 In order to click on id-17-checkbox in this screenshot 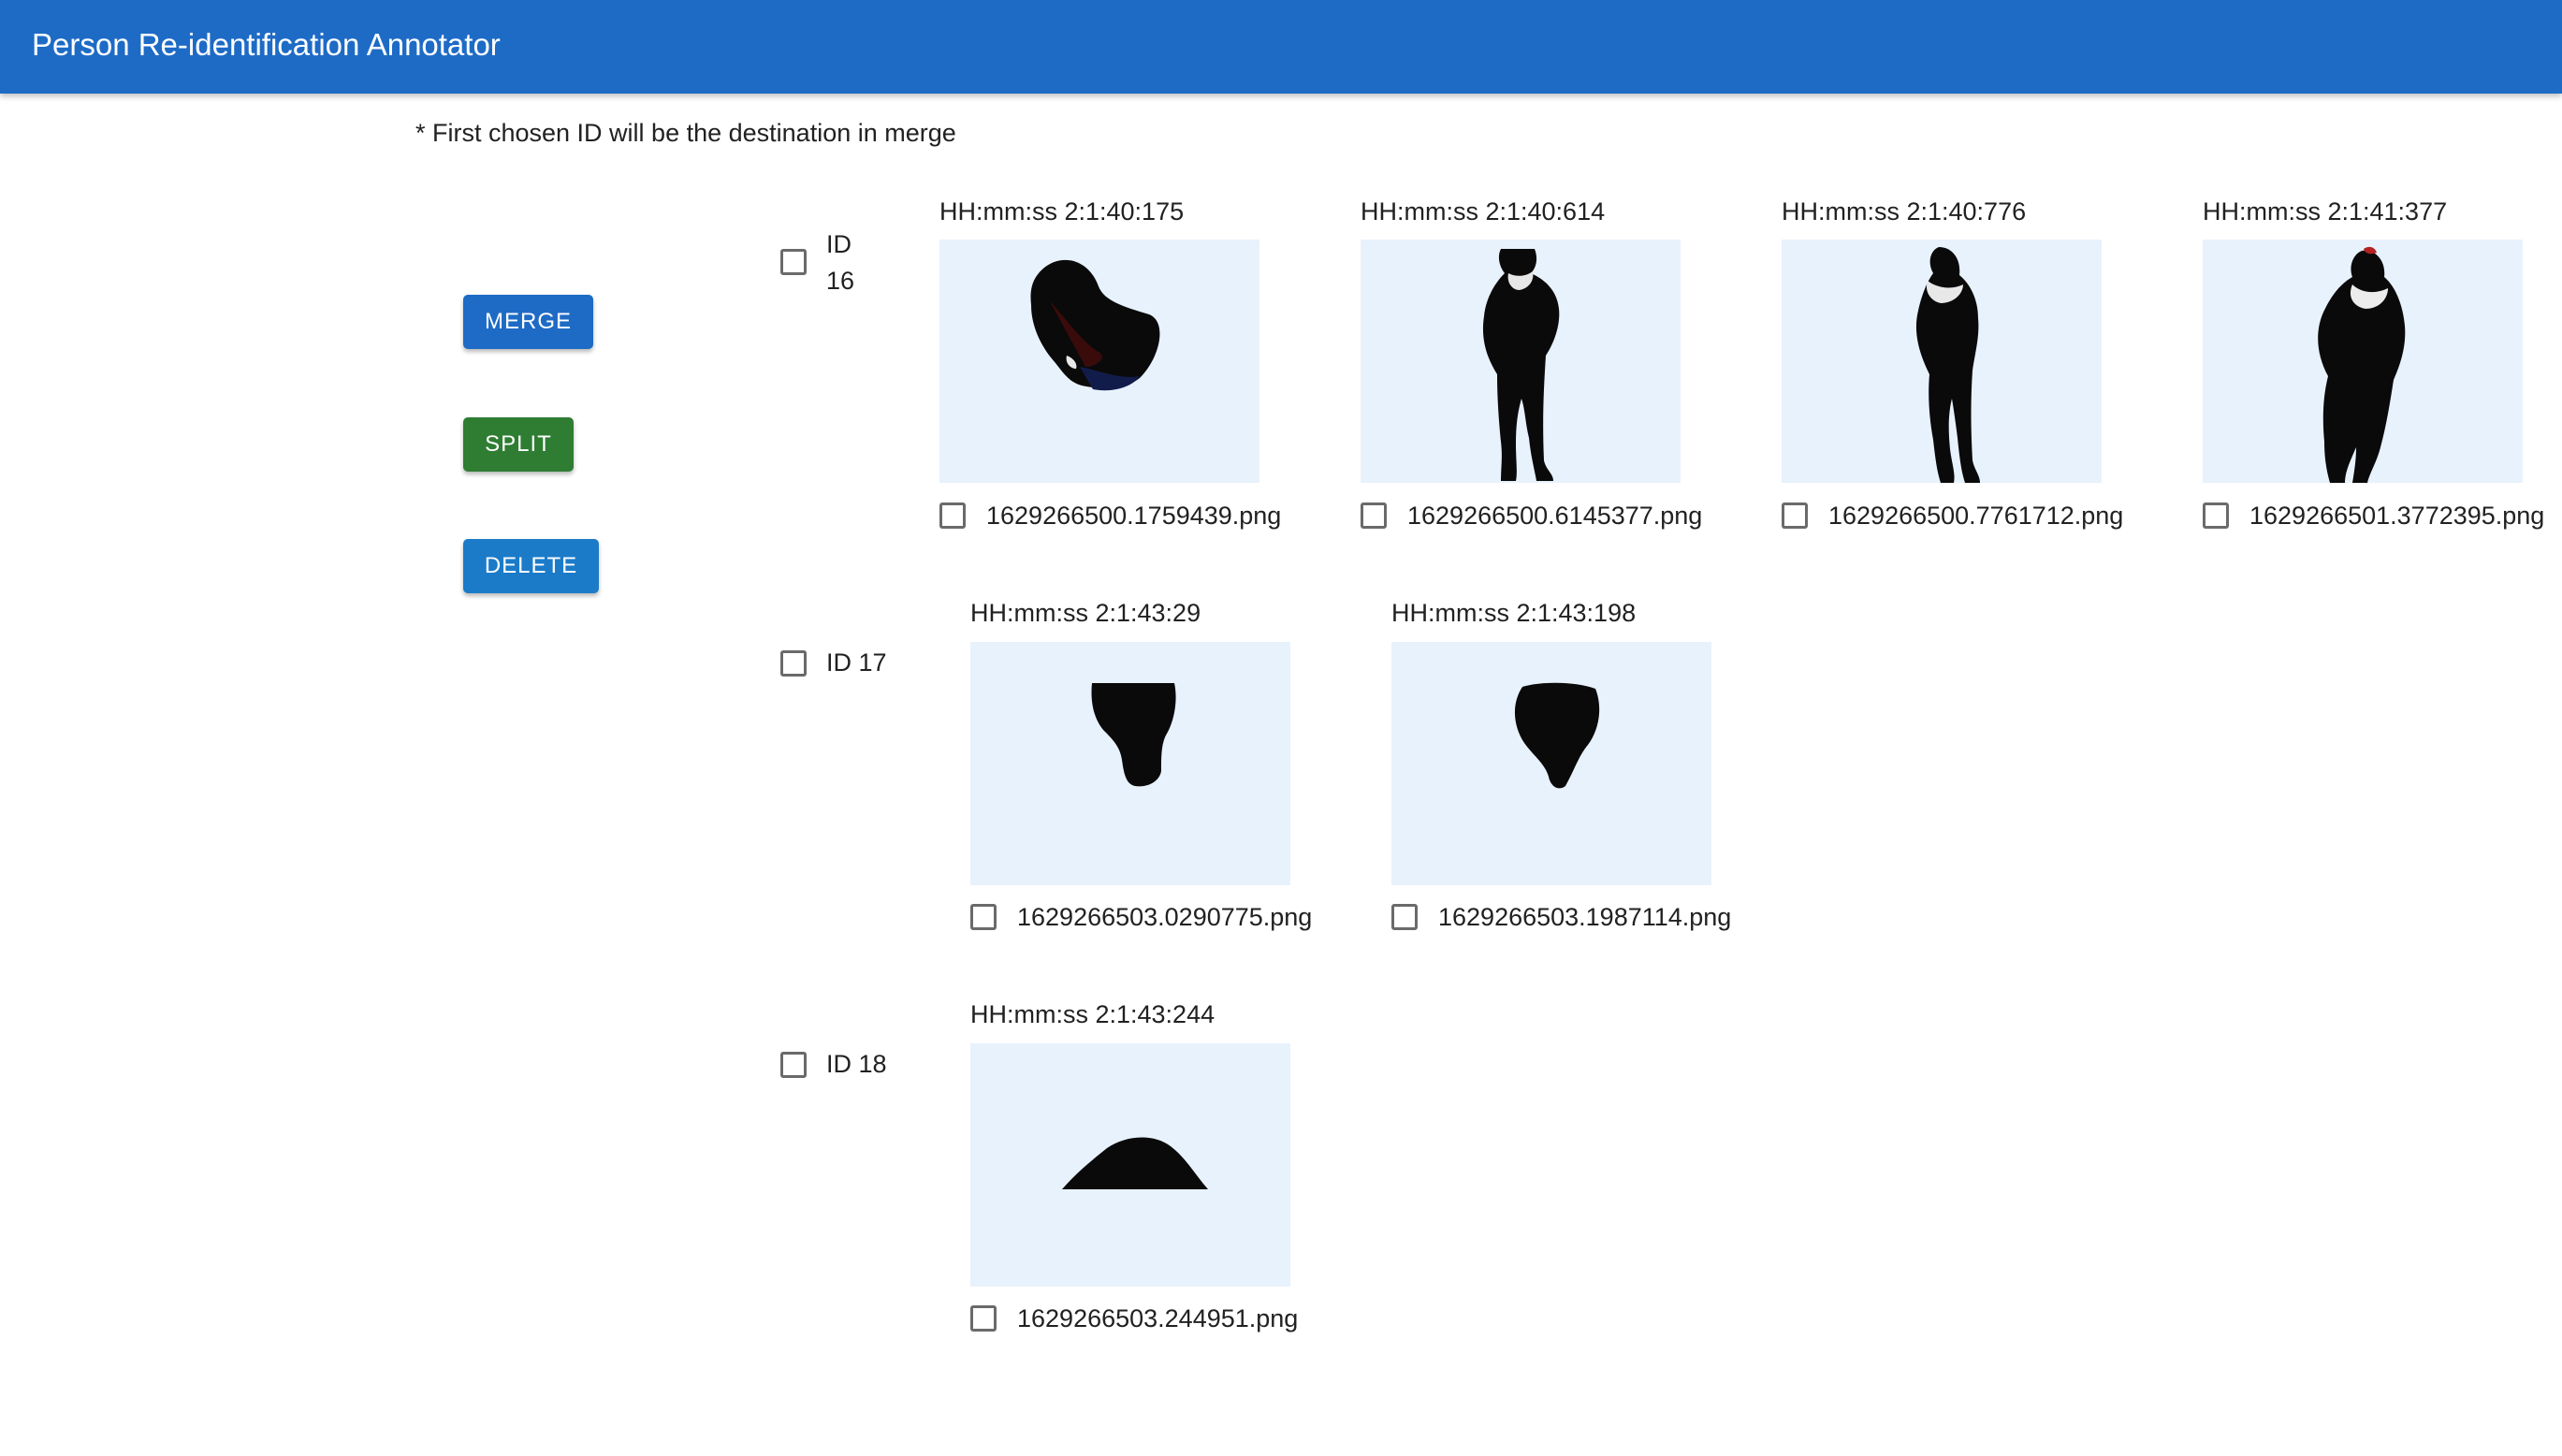, I will do `click(794, 663)`.